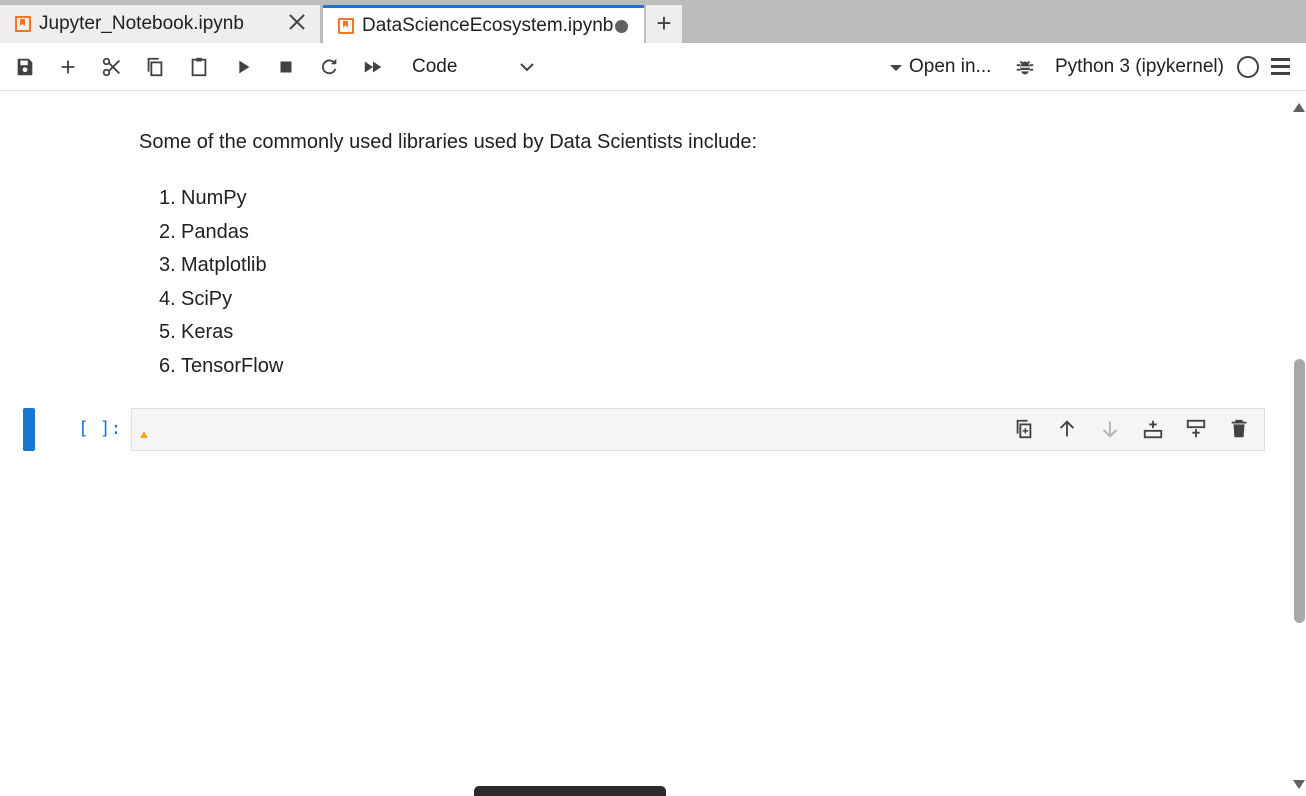  What do you see at coordinates (25, 67) in the screenshot?
I see `save-icon` at bounding box center [25, 67].